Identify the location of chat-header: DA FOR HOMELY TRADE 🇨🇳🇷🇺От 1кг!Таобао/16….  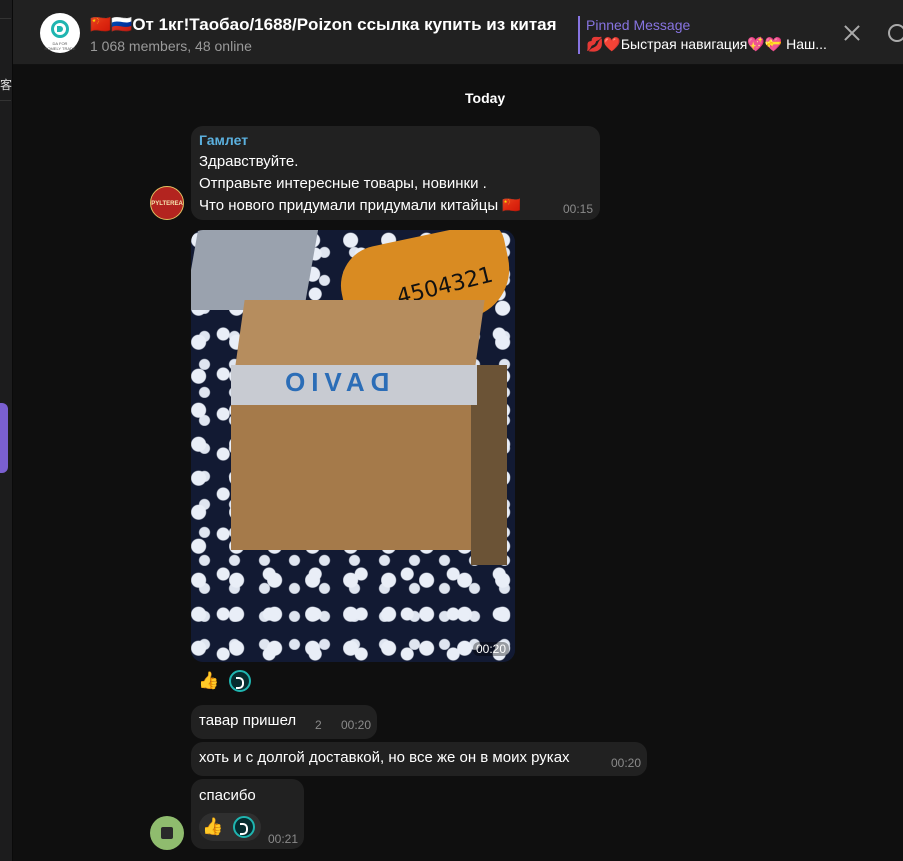
(458, 32).